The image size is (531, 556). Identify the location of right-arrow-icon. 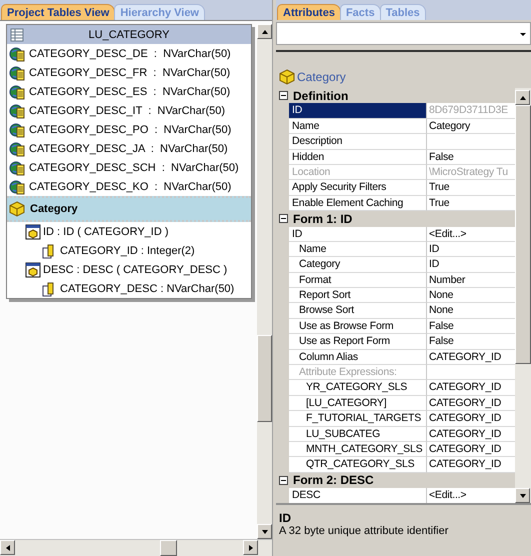
(250, 548).